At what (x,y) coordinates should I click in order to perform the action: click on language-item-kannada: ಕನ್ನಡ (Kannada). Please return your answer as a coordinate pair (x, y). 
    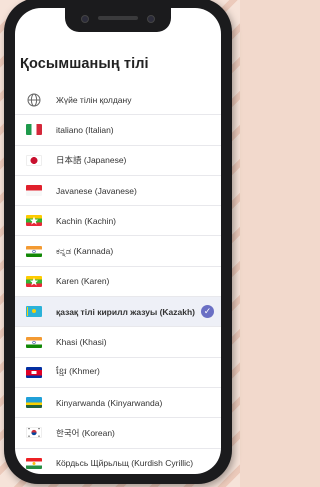
    Looking at the image, I should click on (118, 251).